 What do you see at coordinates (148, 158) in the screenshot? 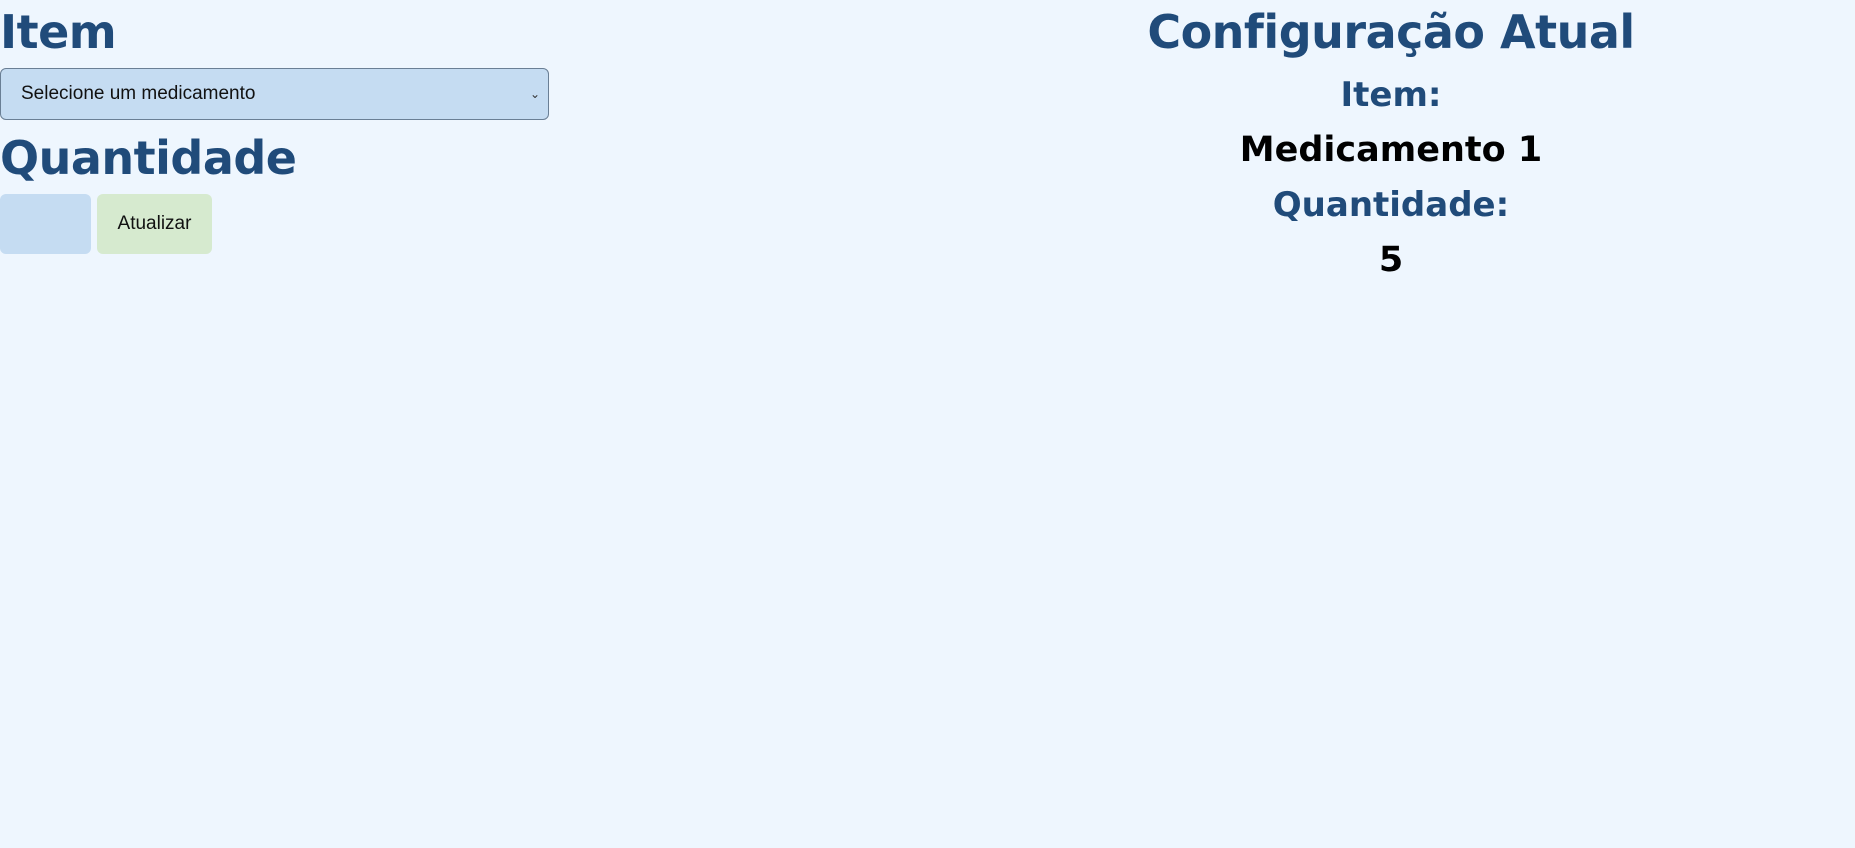
I see `quantity-heading: Quantidade` at bounding box center [148, 158].